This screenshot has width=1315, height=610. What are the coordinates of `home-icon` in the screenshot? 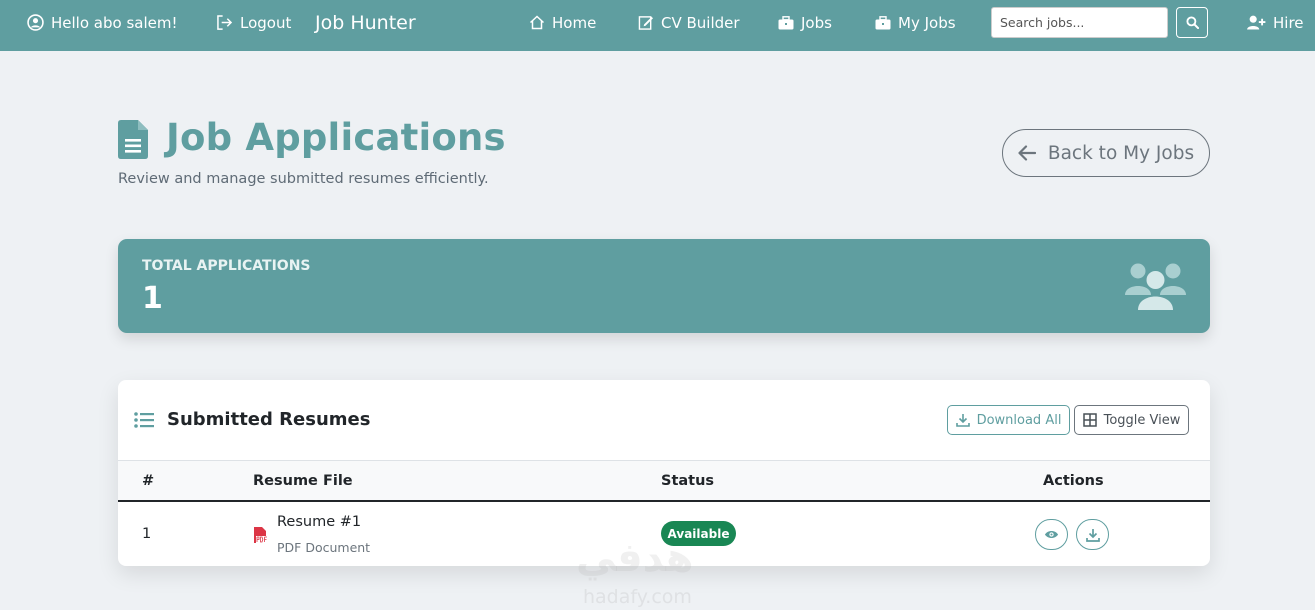 It's located at (537, 22).